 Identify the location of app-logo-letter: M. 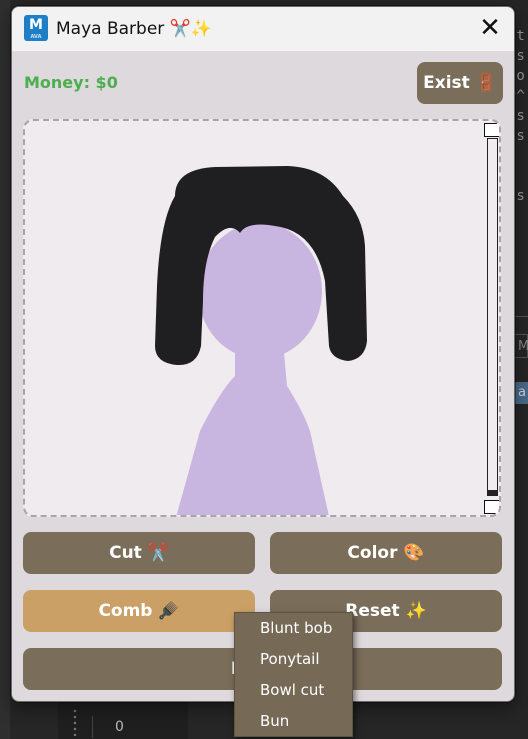
(36, 25).